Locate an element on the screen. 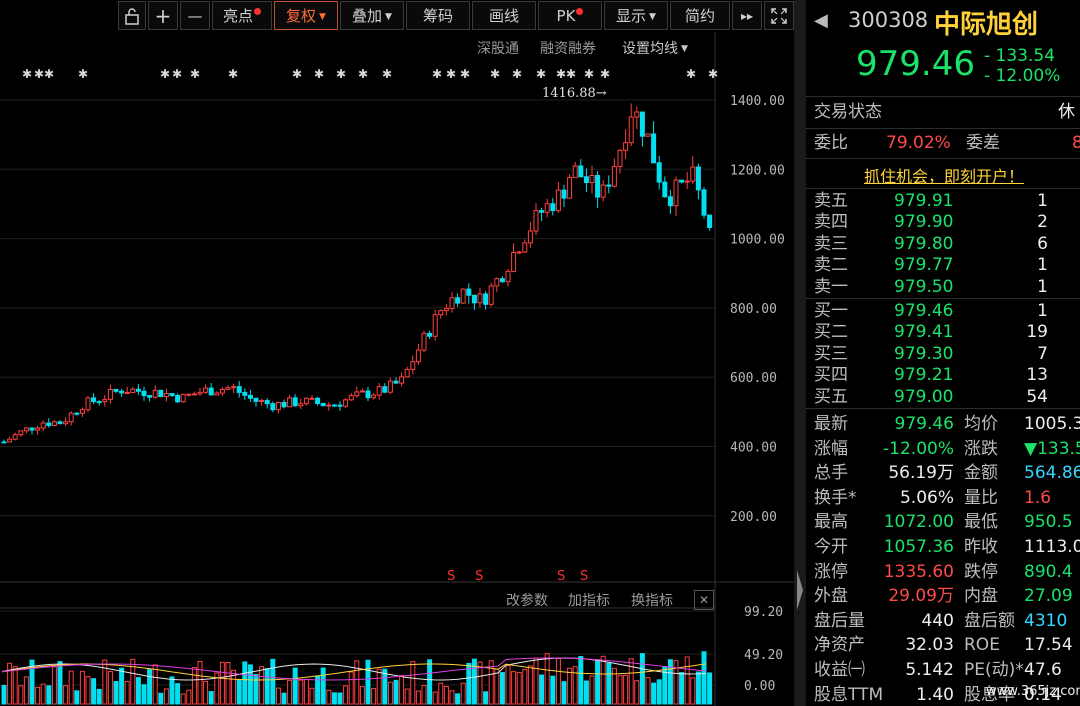 Image resolution: width=1080 pixels, height=706 pixels. stat-row: 涨停 1335.60 跌停 890.4 is located at coordinates (943, 572).